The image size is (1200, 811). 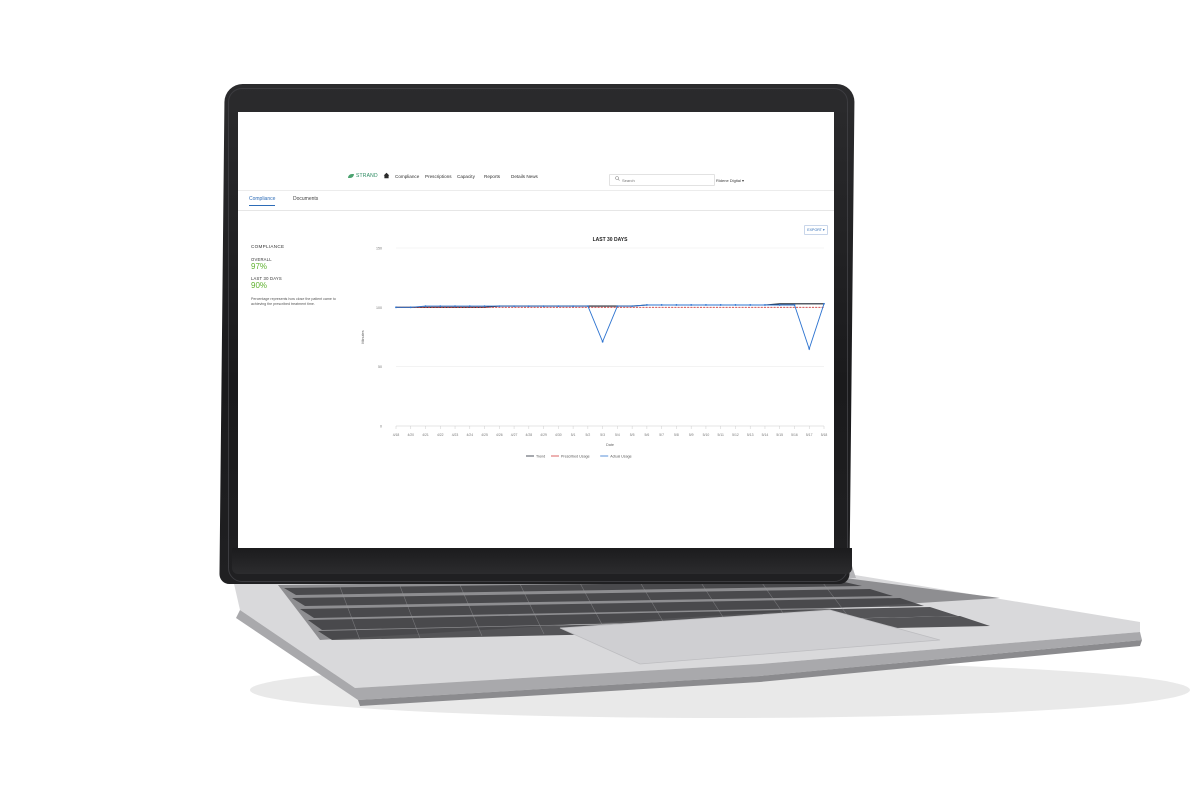 I want to click on x-tick-label: 4/18, so click(x=396, y=435).